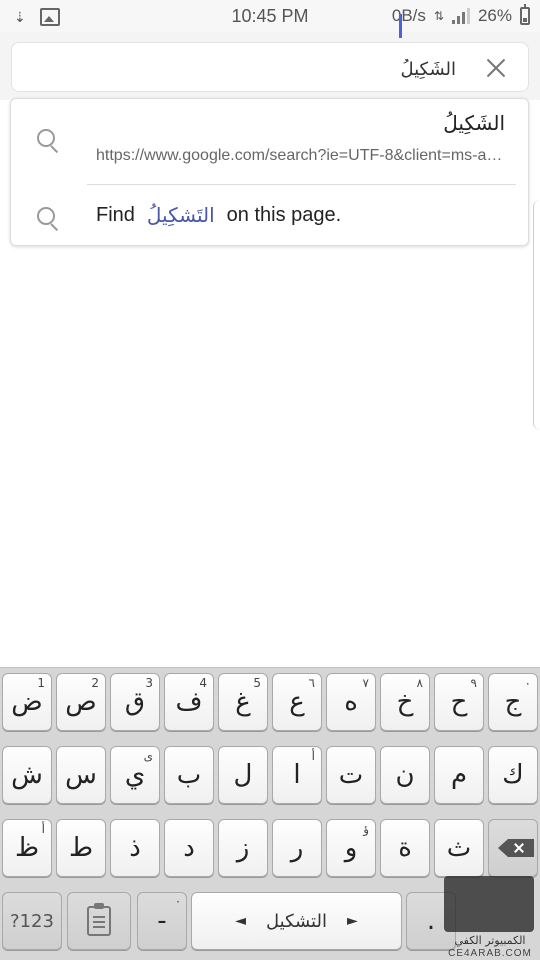  What do you see at coordinates (81, 702) in the screenshot?
I see `key-row1-9: 2ص` at bounding box center [81, 702].